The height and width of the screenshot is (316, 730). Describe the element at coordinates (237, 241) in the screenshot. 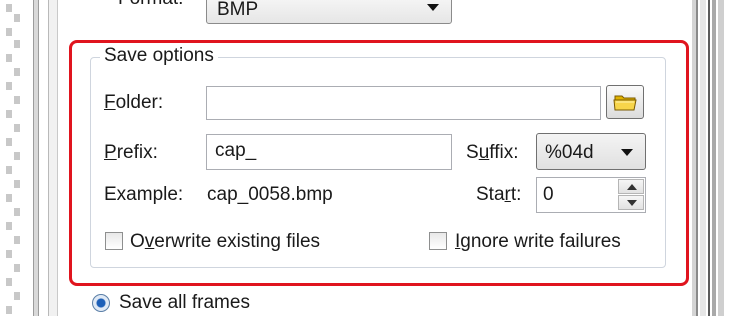

I see `overwrite-label-text: erwrite existing files` at that location.